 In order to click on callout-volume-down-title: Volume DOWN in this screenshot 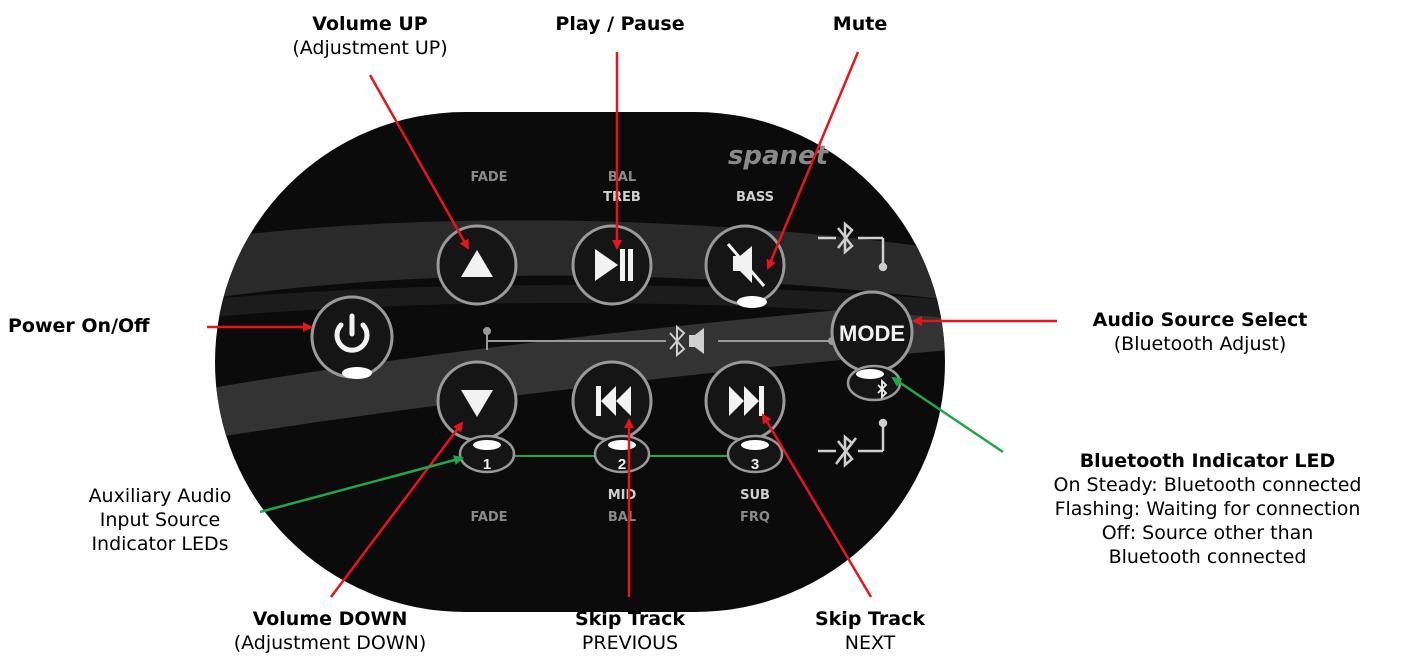, I will do `click(330, 619)`.